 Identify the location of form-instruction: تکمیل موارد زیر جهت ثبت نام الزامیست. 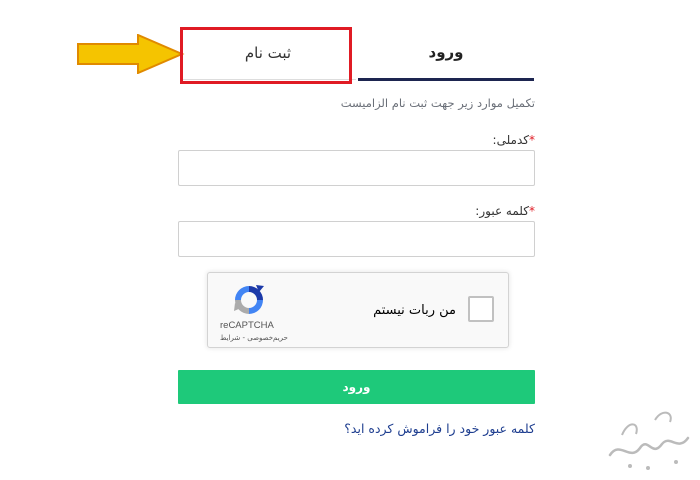
(437, 103).